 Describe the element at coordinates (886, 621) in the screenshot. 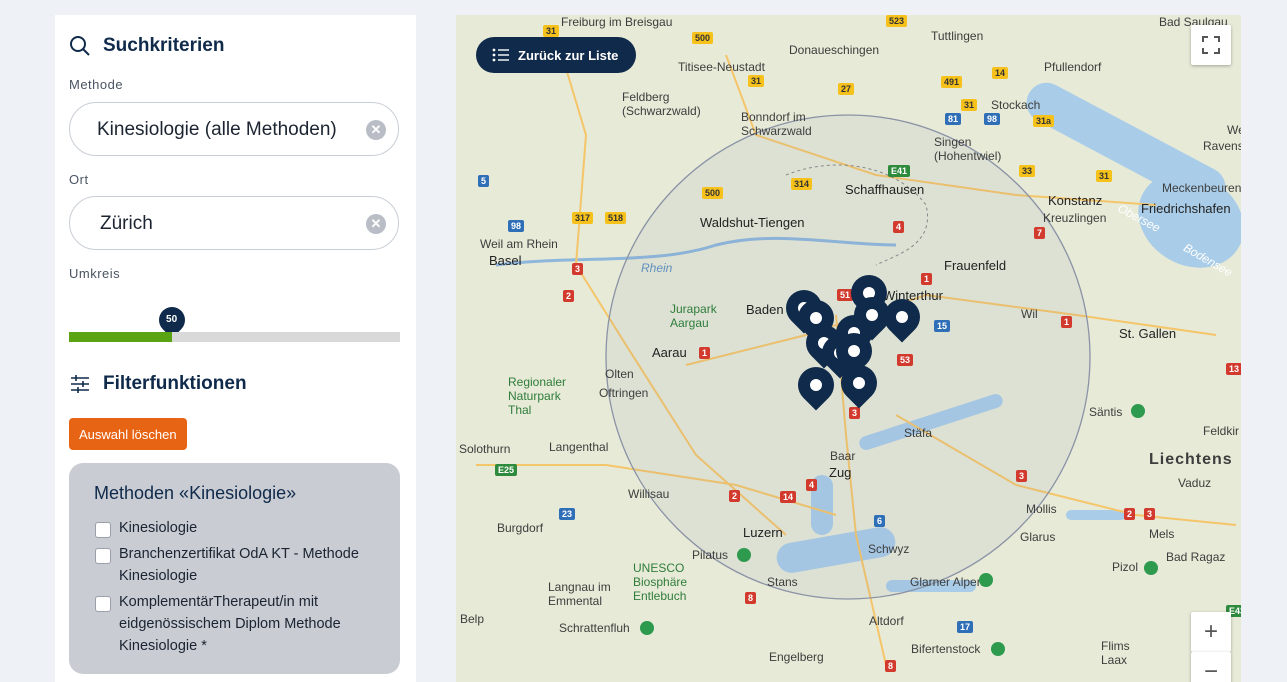

I see `city-label: Altdorf` at that location.